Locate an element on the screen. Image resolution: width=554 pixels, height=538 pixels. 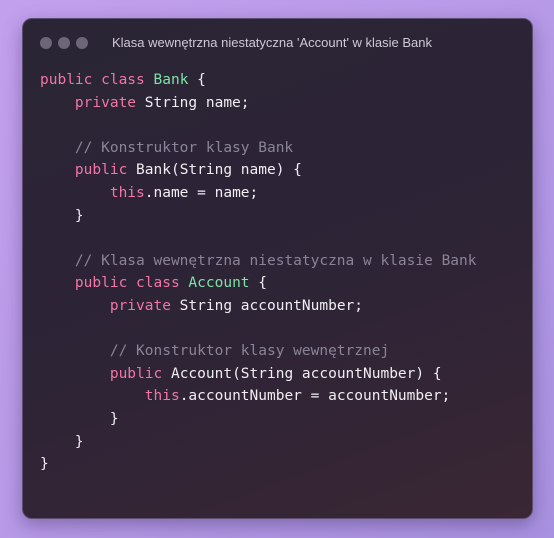
code-line: // Konstruktor klasy Bank is located at coordinates (258, 148).